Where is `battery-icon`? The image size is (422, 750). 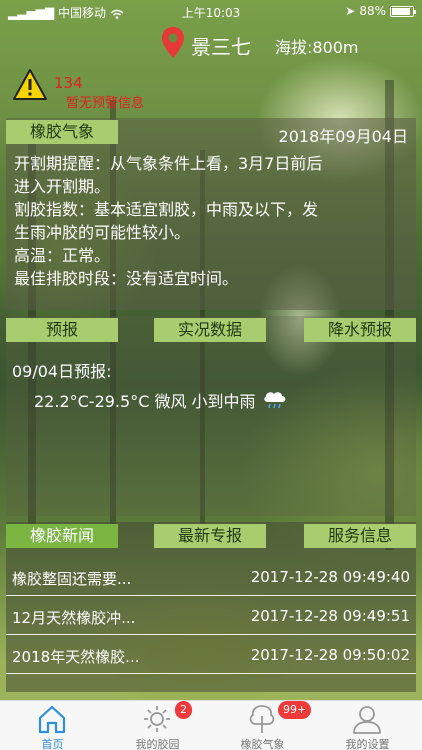
battery-icon is located at coordinates (403, 11).